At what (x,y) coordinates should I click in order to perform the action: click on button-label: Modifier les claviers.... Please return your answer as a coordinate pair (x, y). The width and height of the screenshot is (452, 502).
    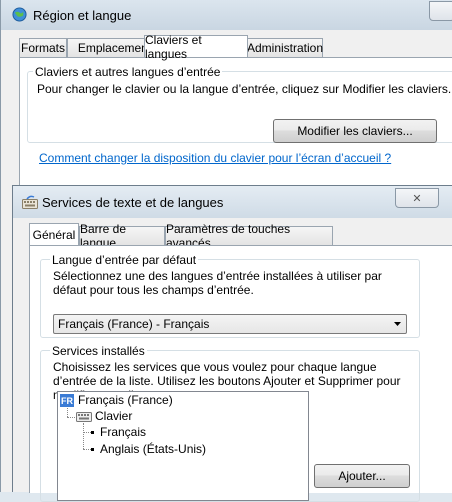
    Looking at the image, I should click on (355, 131).